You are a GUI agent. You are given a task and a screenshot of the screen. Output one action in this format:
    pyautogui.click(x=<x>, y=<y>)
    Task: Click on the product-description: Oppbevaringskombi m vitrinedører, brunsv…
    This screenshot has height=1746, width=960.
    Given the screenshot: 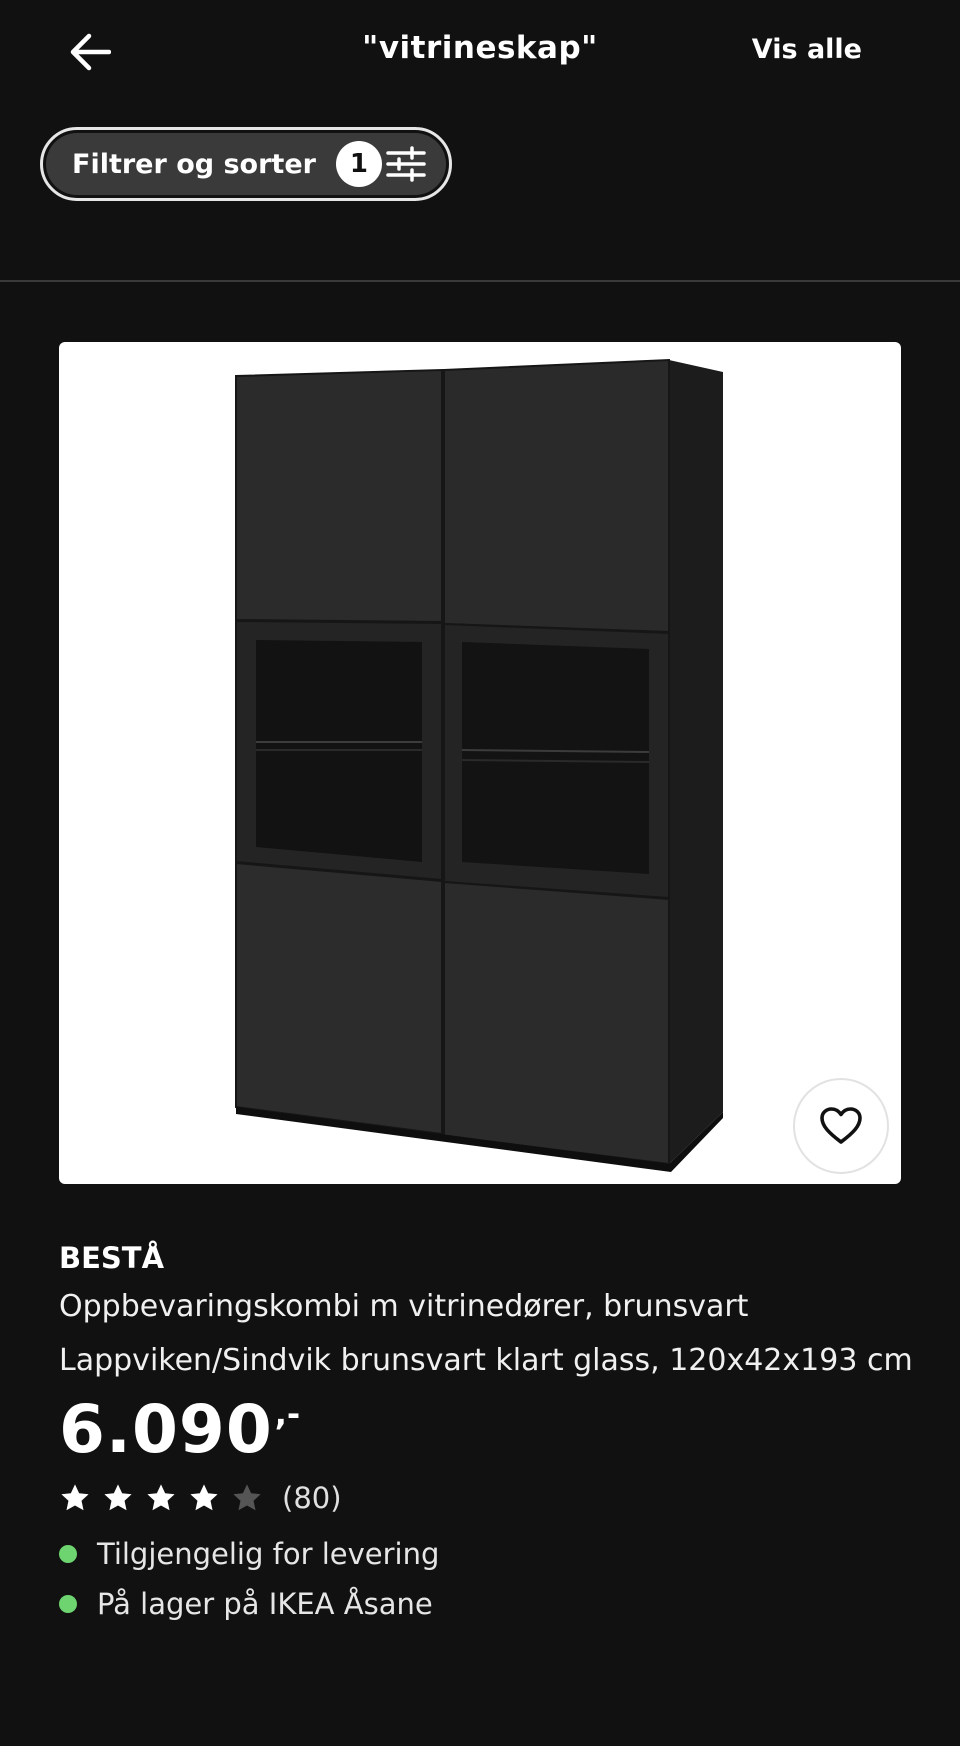 What is the action you would take?
    pyautogui.click(x=489, y=1334)
    